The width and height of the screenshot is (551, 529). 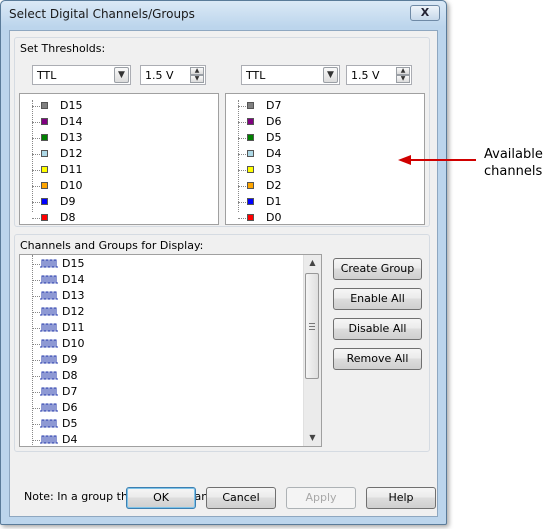 What do you see at coordinates (513, 171) in the screenshot?
I see `annotation-line-2: channels` at bounding box center [513, 171].